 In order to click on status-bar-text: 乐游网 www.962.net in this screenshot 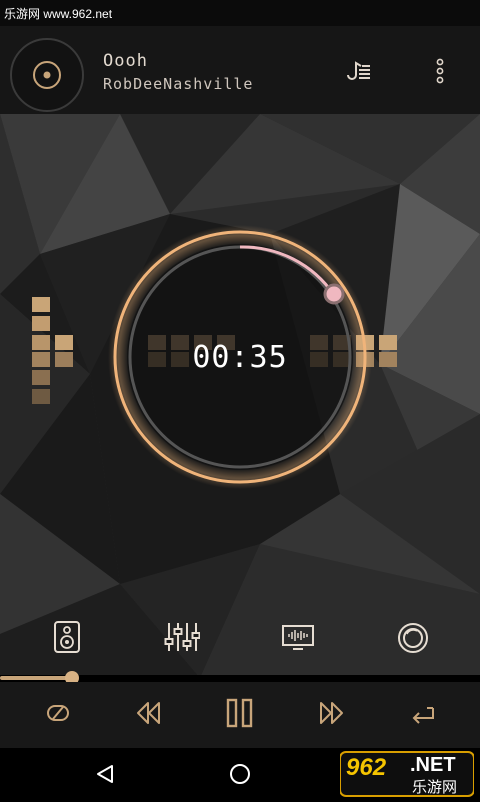, I will do `click(58, 14)`.